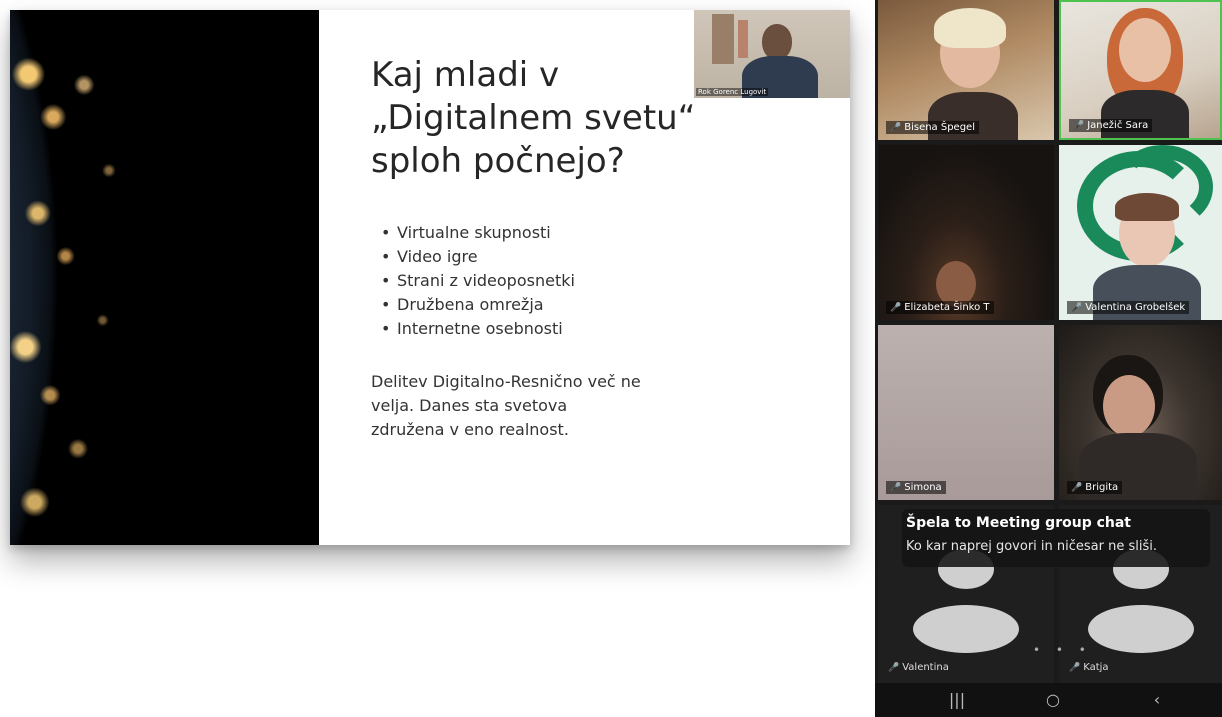  Describe the element at coordinates (478, 305) in the screenshot. I see `slide-bullet: Družbena omrežja` at that location.